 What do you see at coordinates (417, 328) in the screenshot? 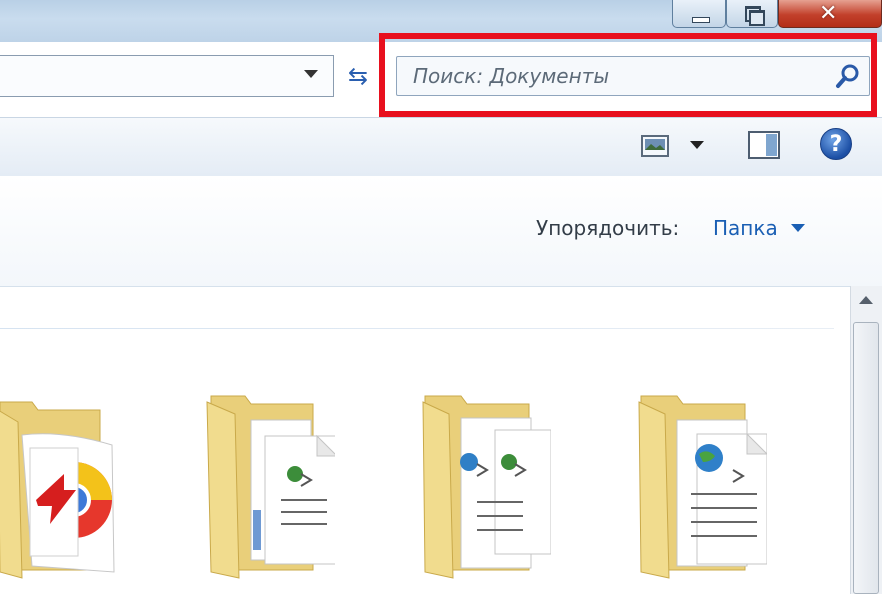
I see `group-divider` at bounding box center [417, 328].